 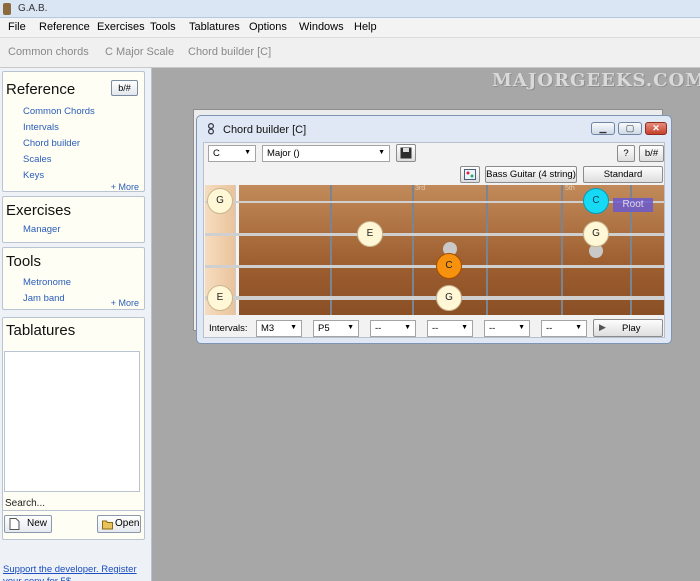 What do you see at coordinates (265, 130) in the screenshot?
I see `chord-builder-title: Chord builder [C]` at bounding box center [265, 130].